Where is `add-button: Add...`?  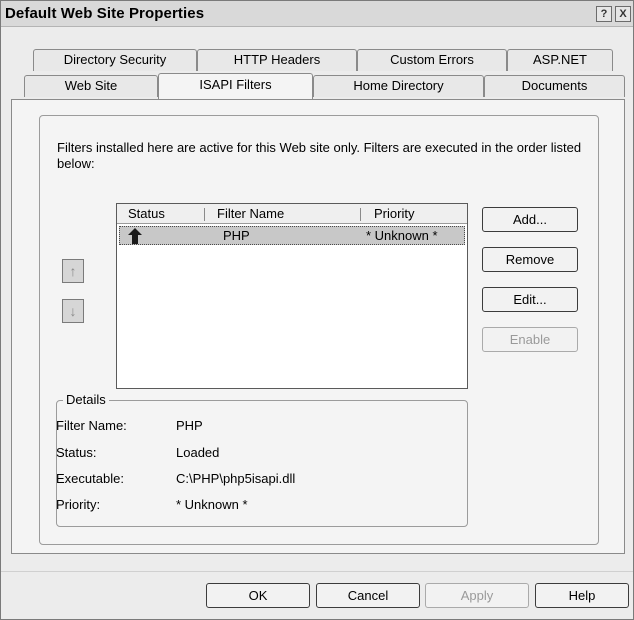
add-button: Add... is located at coordinates (530, 219).